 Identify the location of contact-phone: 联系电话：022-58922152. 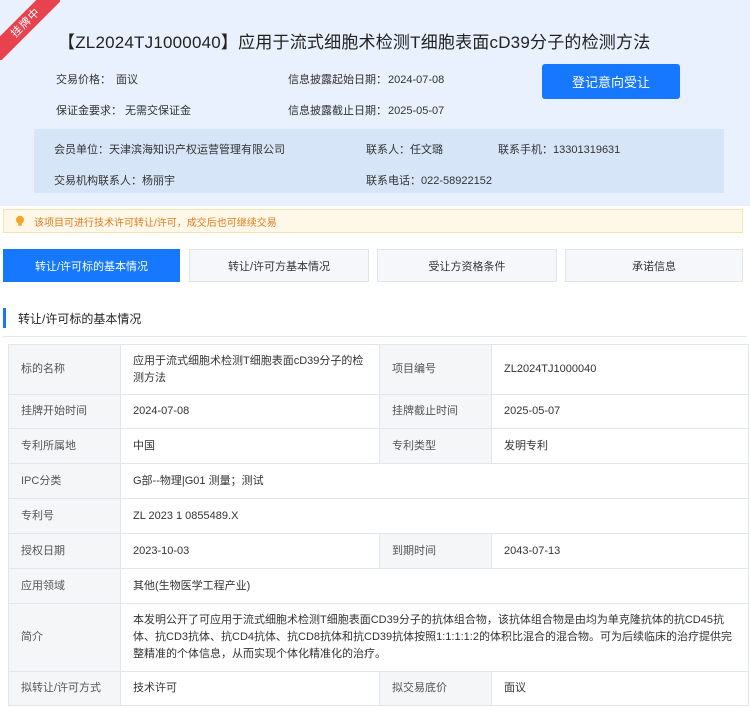
(429, 180).